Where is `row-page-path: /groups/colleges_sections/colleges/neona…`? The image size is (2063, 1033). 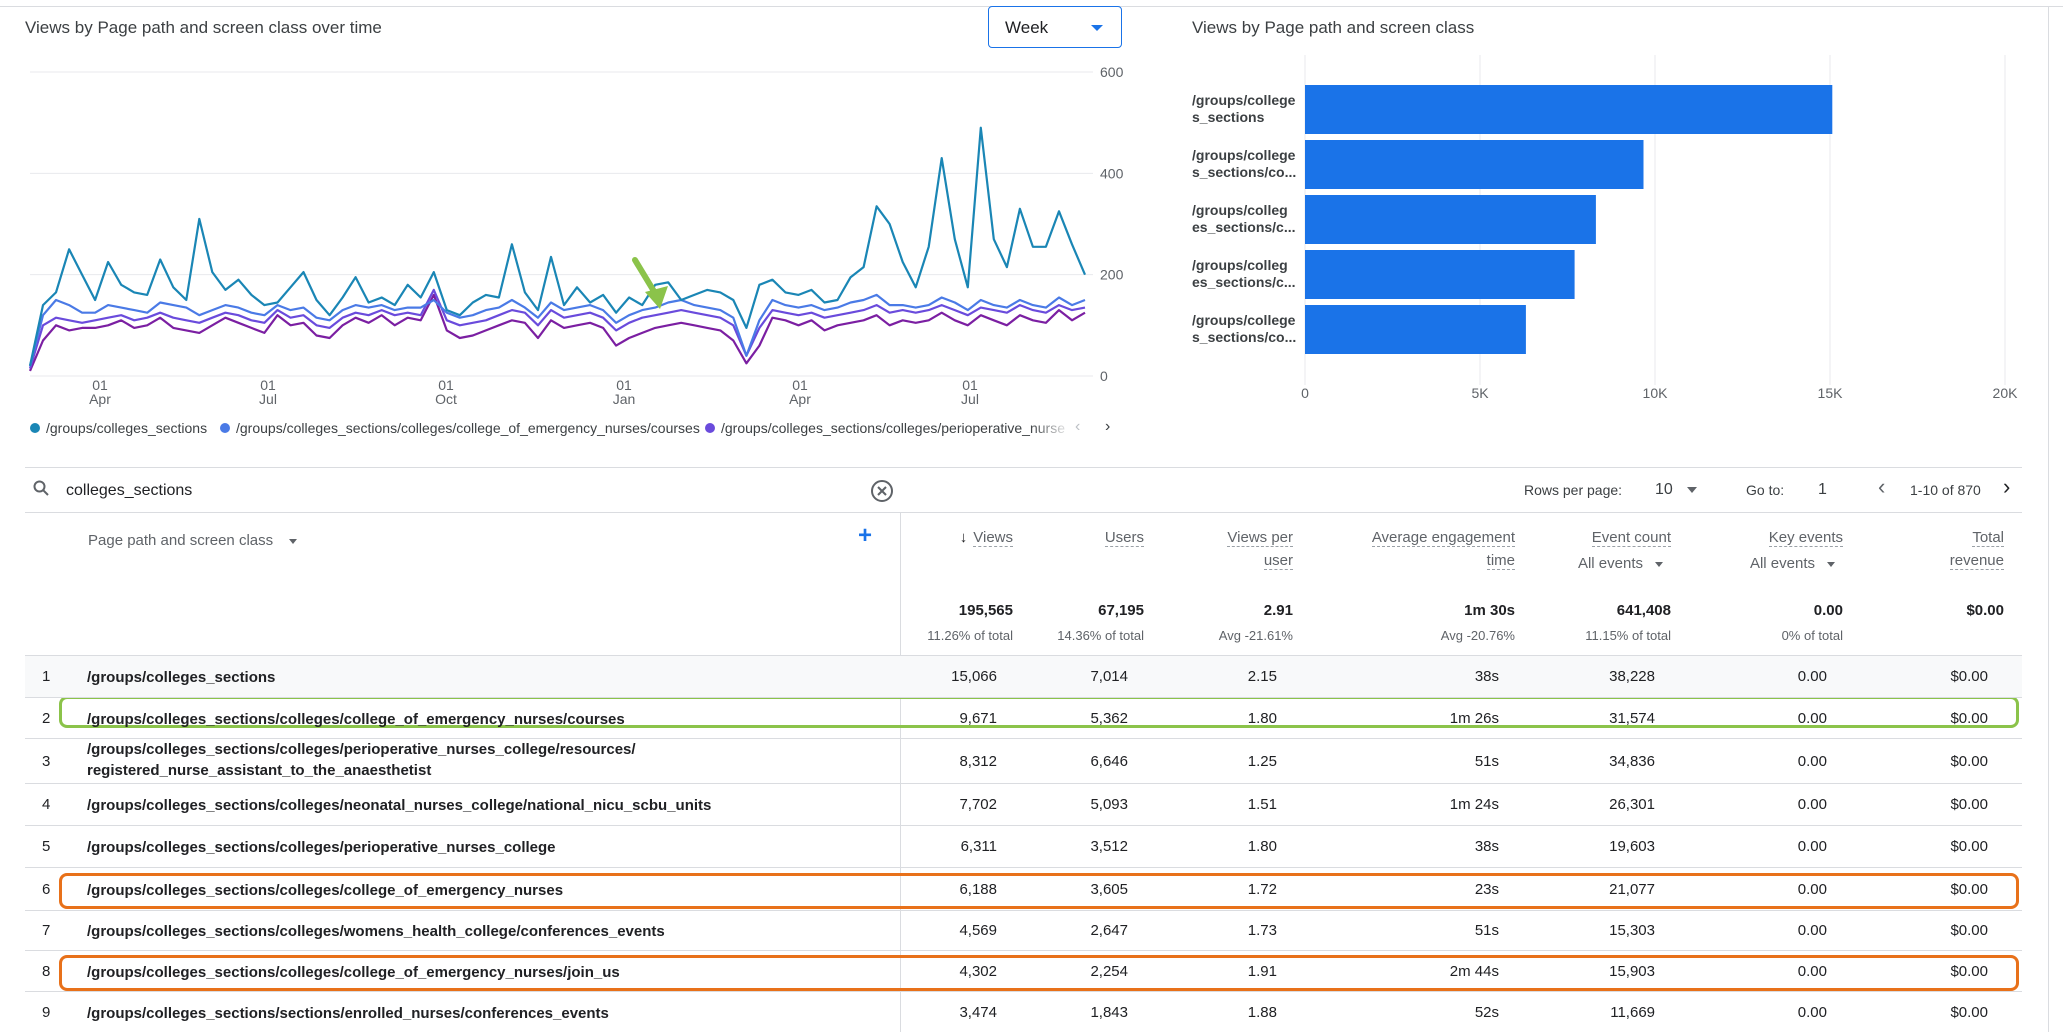
row-page-path: /groups/colleges_sections/colleges/neona… is located at coordinates (399, 805).